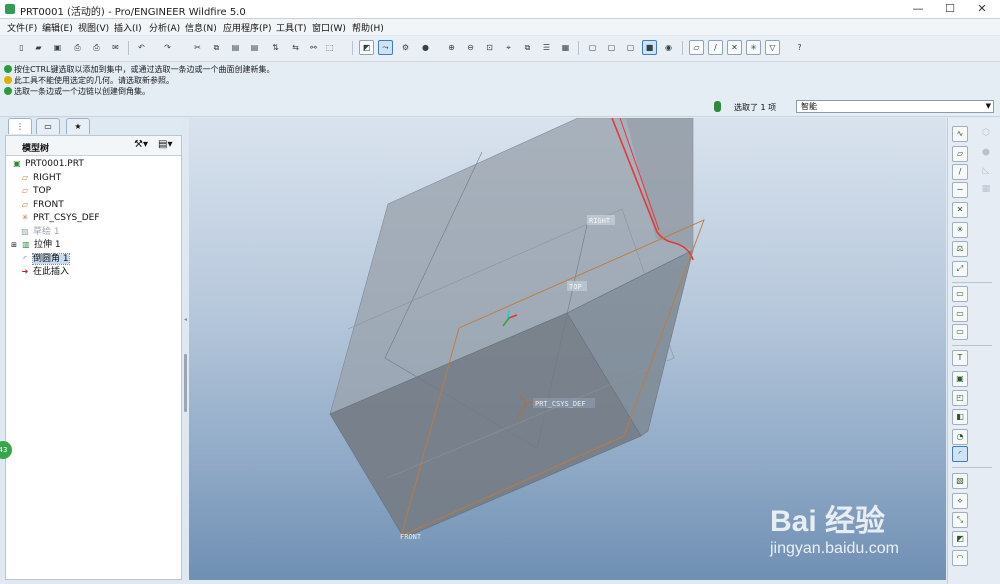  What do you see at coordinates (986, 154) in the screenshot?
I see `rib-tool-icon: ⬢` at bounding box center [986, 154].